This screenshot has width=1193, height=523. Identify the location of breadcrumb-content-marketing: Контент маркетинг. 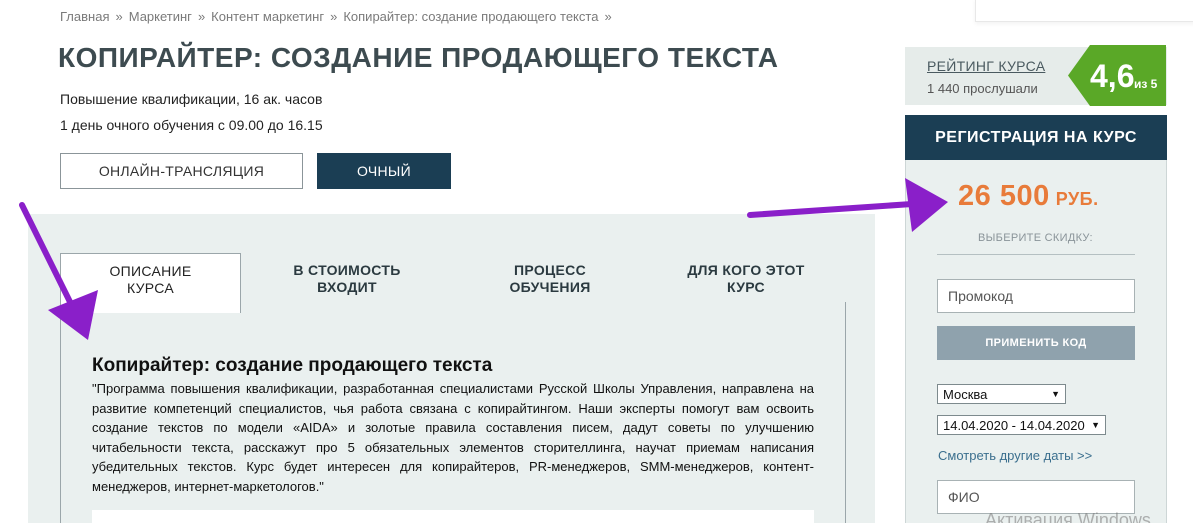
(267, 16).